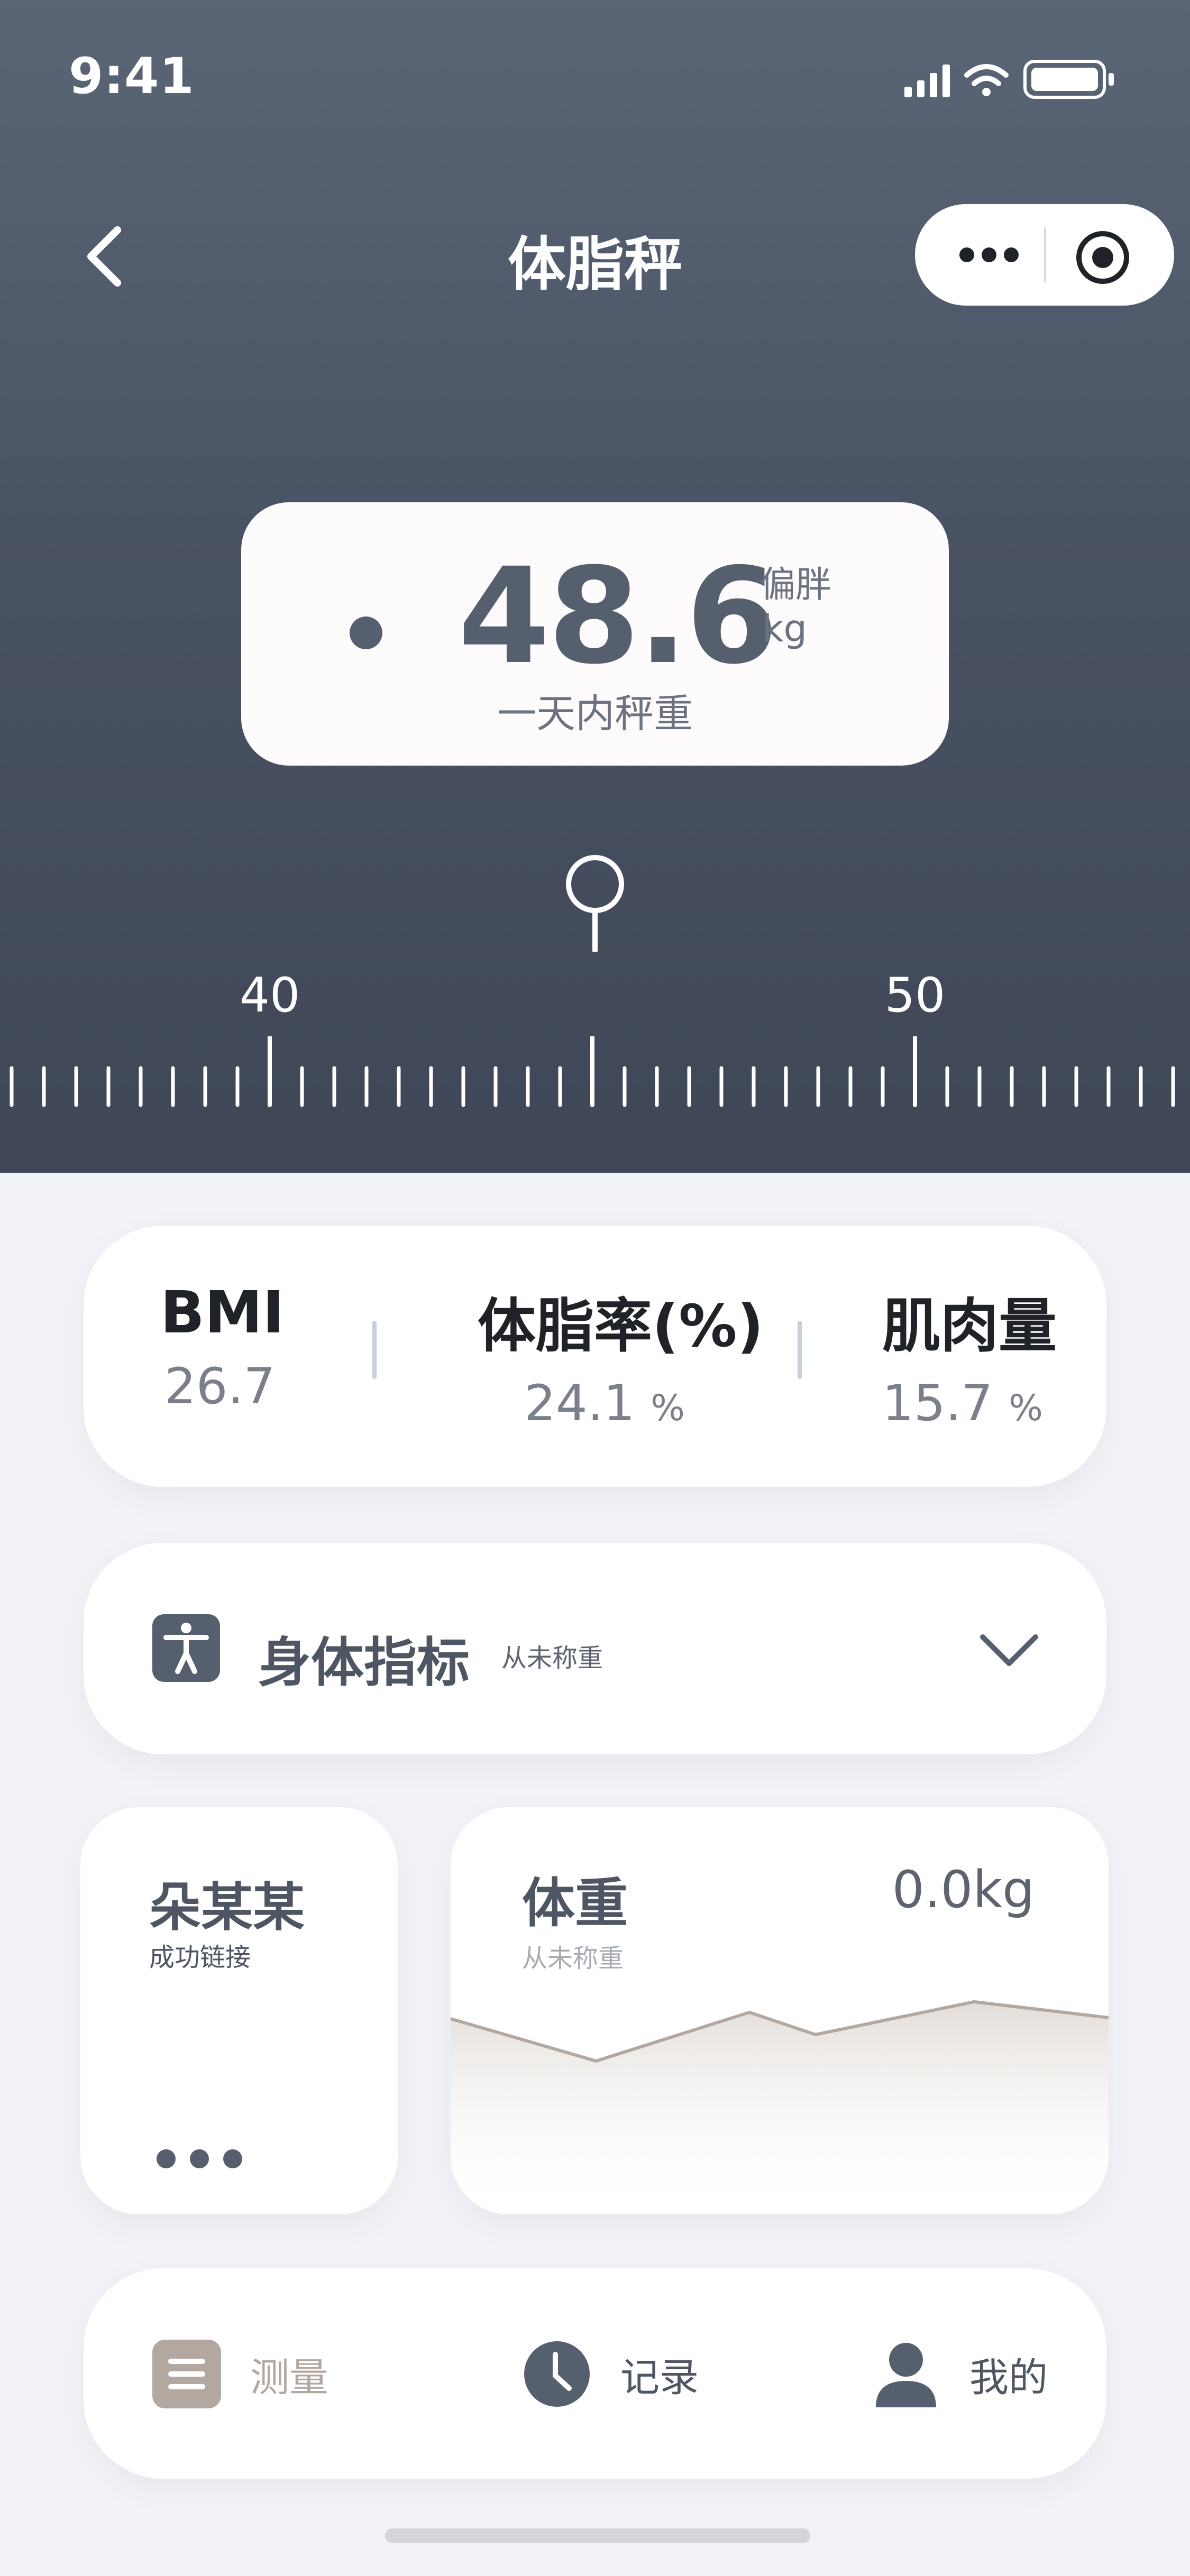  Describe the element at coordinates (986, 80) in the screenshot. I see `wifi-icon` at that location.